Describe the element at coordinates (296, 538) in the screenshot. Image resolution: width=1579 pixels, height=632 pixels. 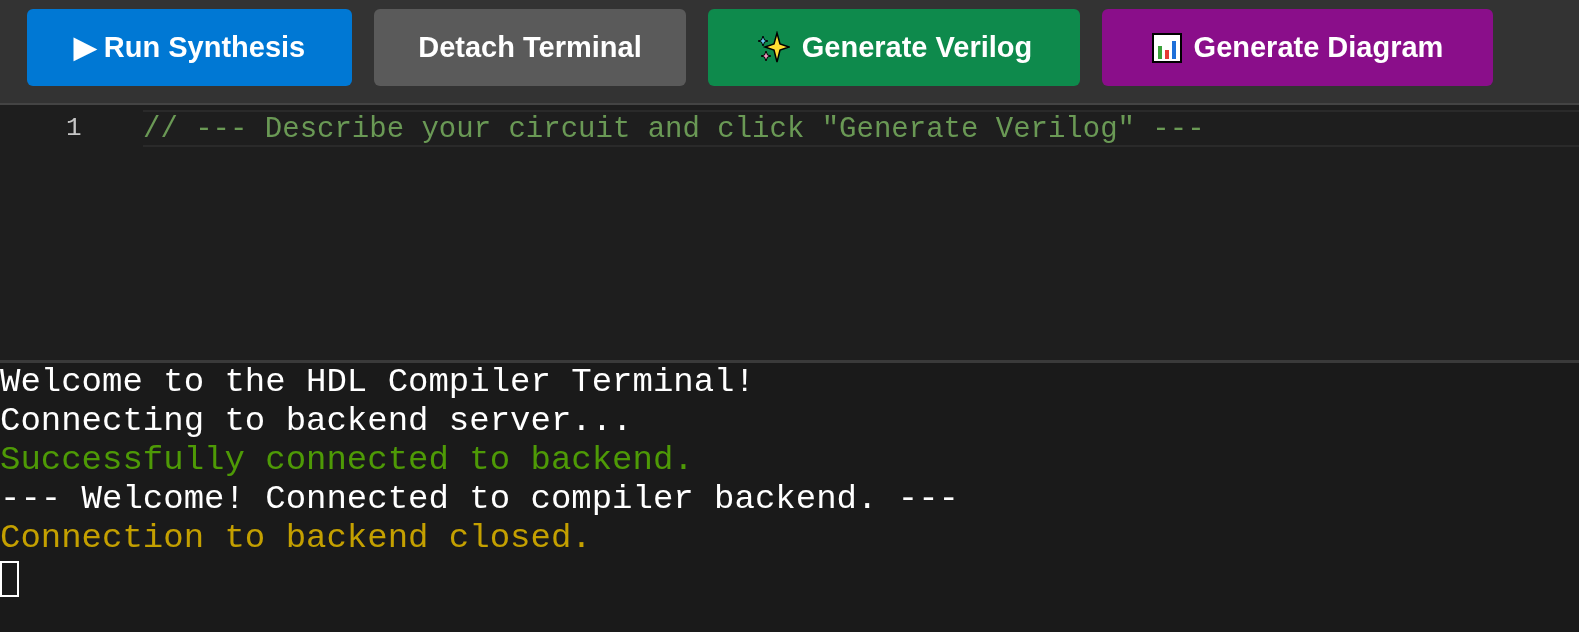
I see `terminal-line: Connection to backend closed.` at that location.